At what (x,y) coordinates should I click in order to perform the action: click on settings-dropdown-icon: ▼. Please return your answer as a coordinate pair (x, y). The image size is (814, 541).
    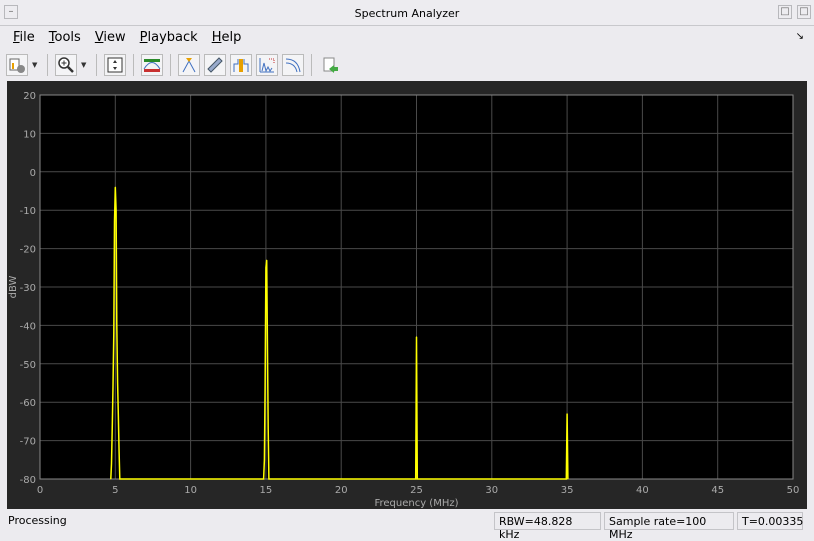
    Looking at the image, I should click on (36, 65).